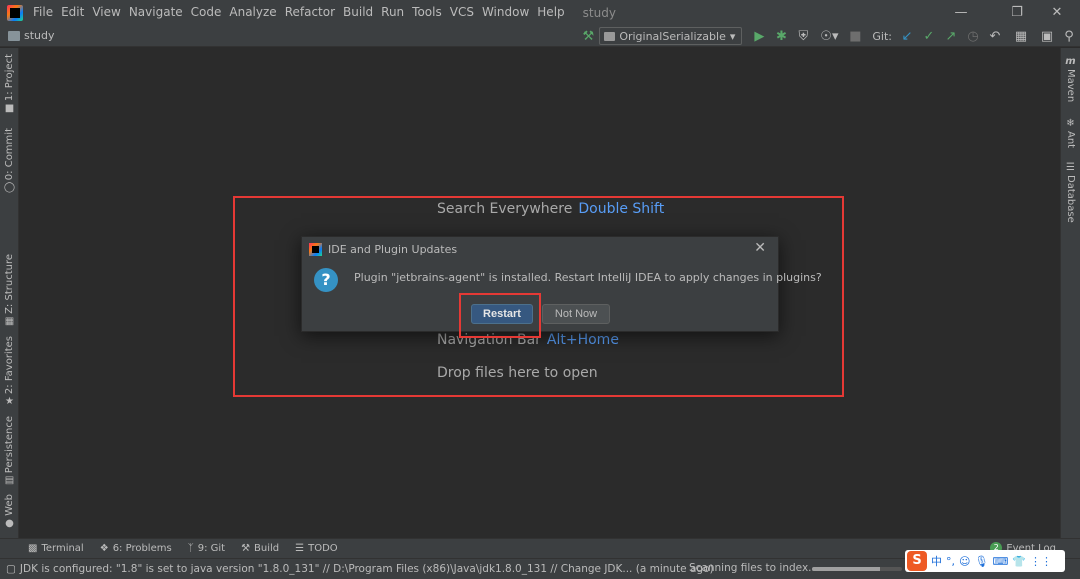  What do you see at coordinates (206, 12) in the screenshot?
I see `menu-code: Code` at bounding box center [206, 12].